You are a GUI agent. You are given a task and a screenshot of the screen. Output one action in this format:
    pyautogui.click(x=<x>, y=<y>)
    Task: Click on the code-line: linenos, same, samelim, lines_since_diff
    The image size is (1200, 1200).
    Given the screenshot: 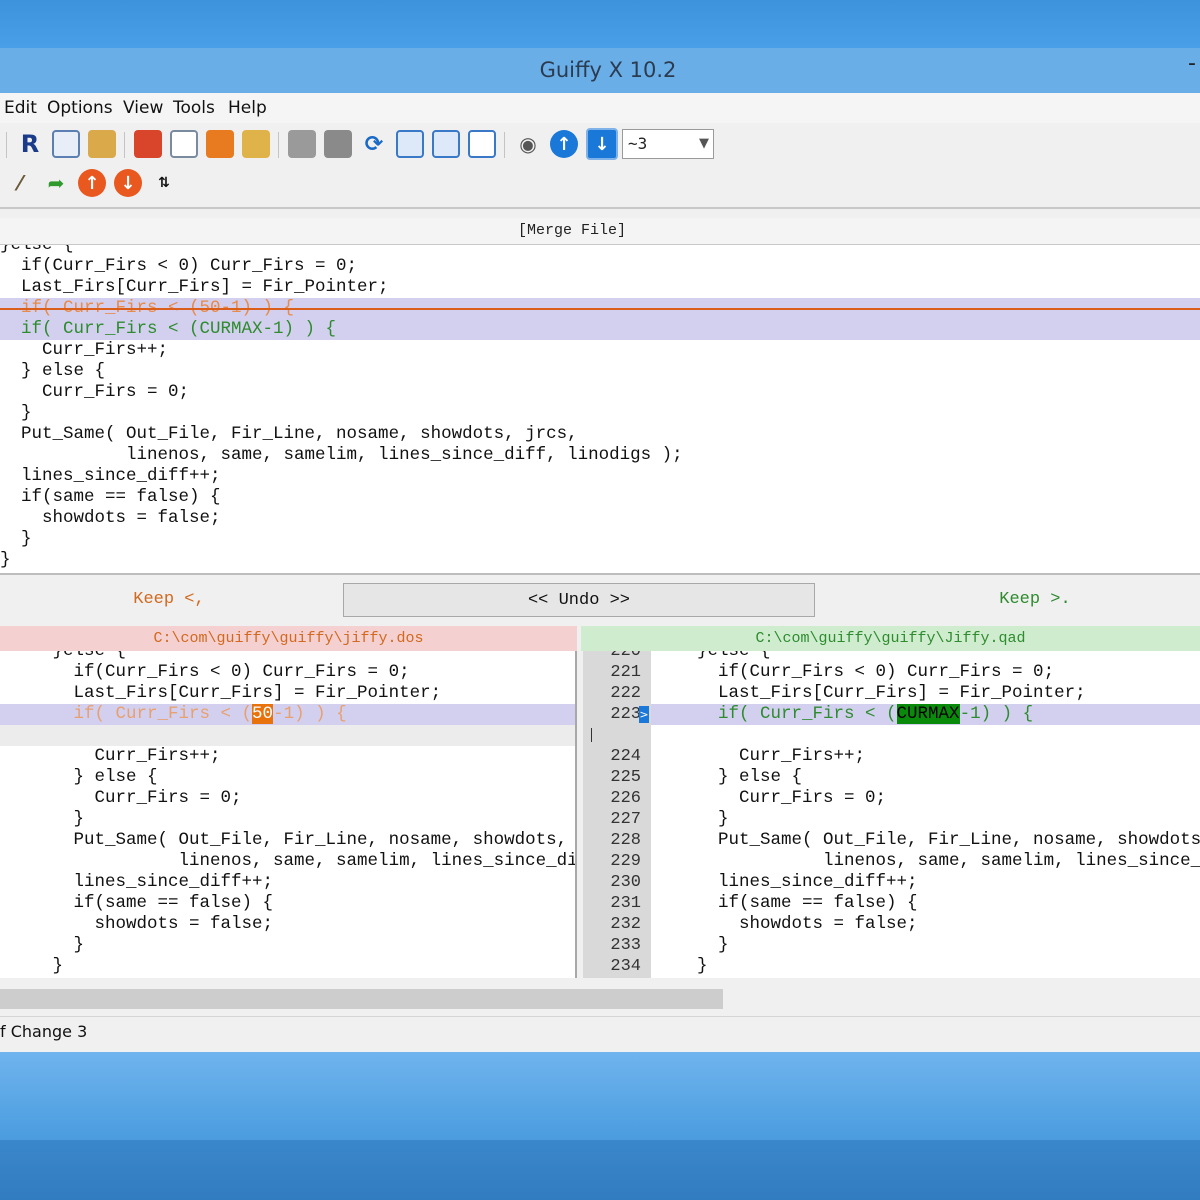 What is the action you would take?
    pyautogui.click(x=927, y=861)
    